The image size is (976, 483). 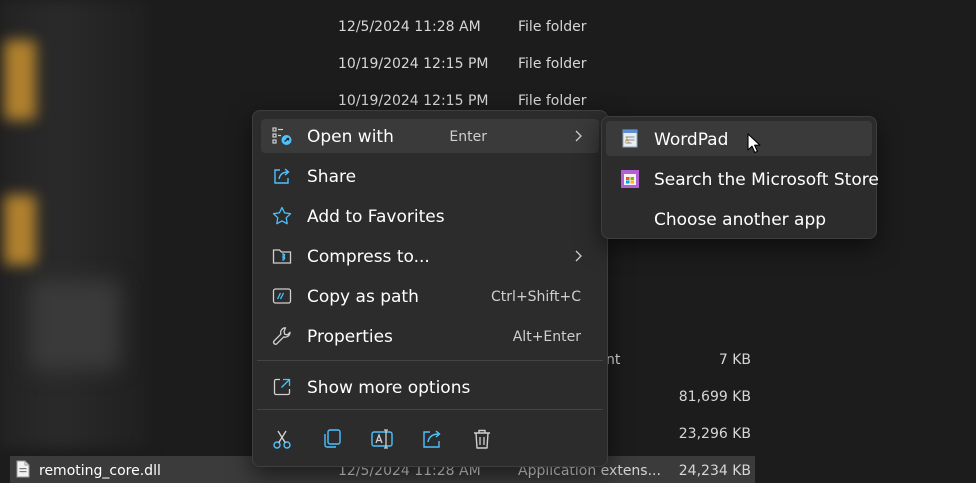 What do you see at coordinates (332, 439) in the screenshot?
I see `copy-icon` at bounding box center [332, 439].